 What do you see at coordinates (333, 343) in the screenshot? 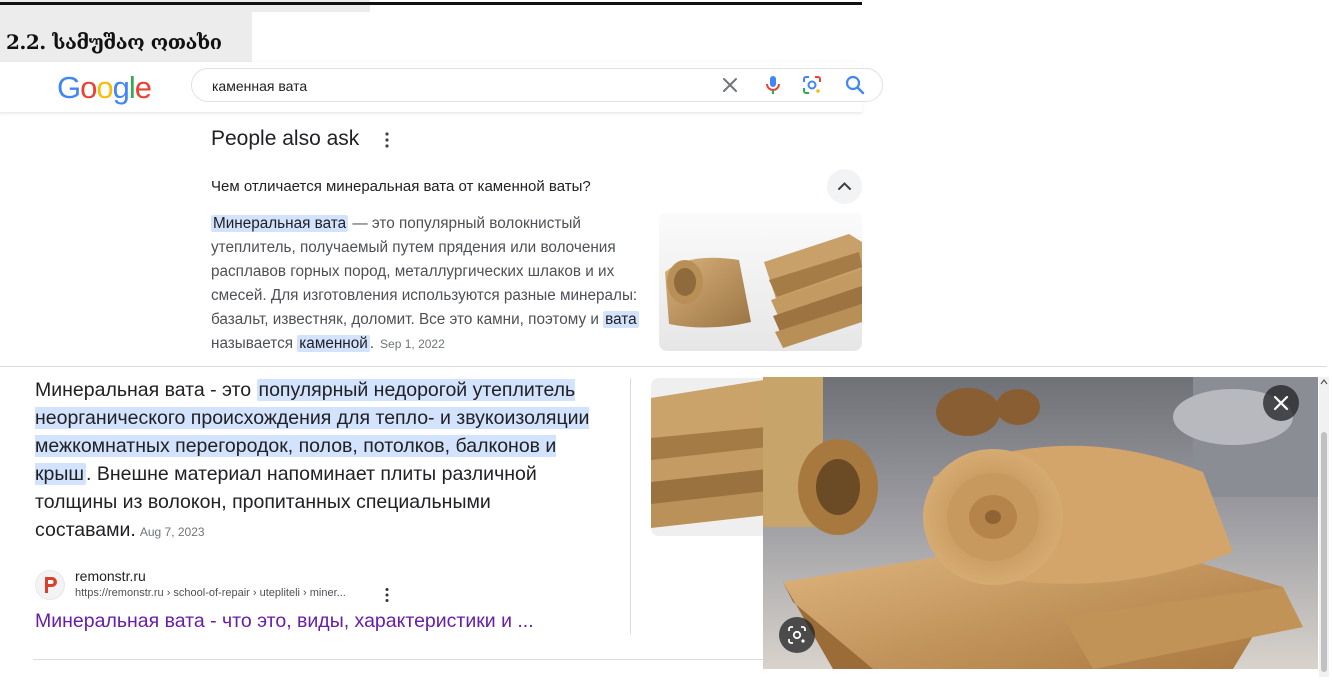
I see `highlight-stone: каменной` at bounding box center [333, 343].